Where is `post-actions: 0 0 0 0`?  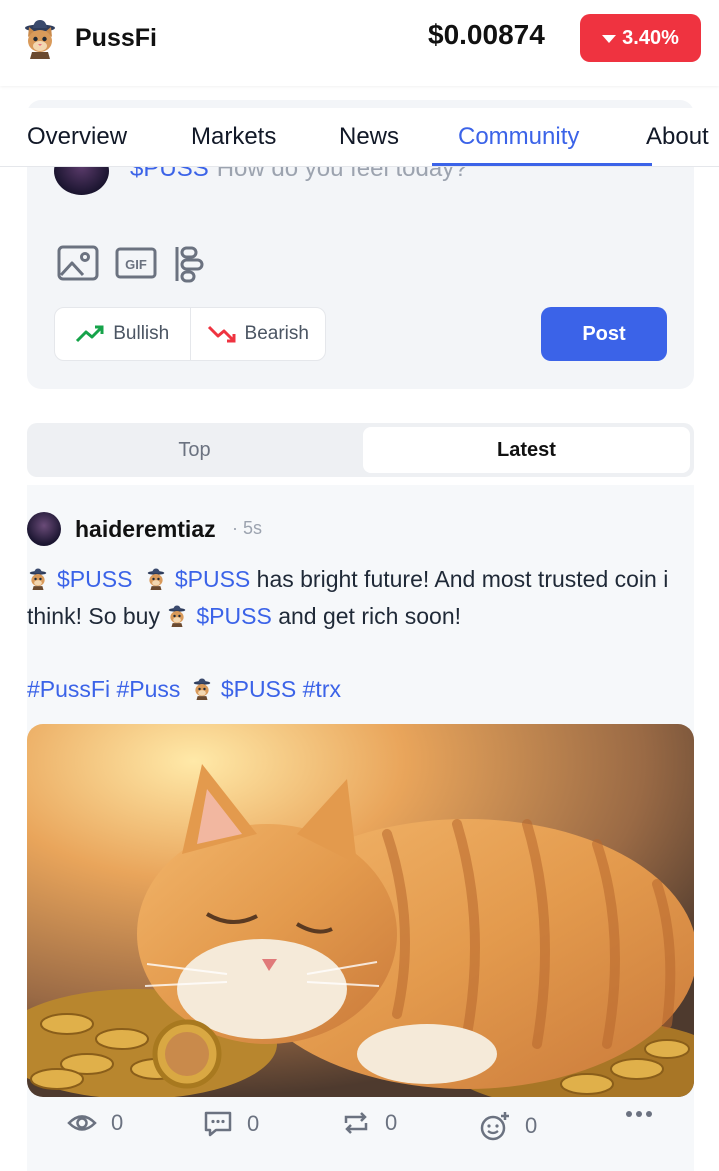 post-actions: 0 0 0 0 is located at coordinates (360, 1130).